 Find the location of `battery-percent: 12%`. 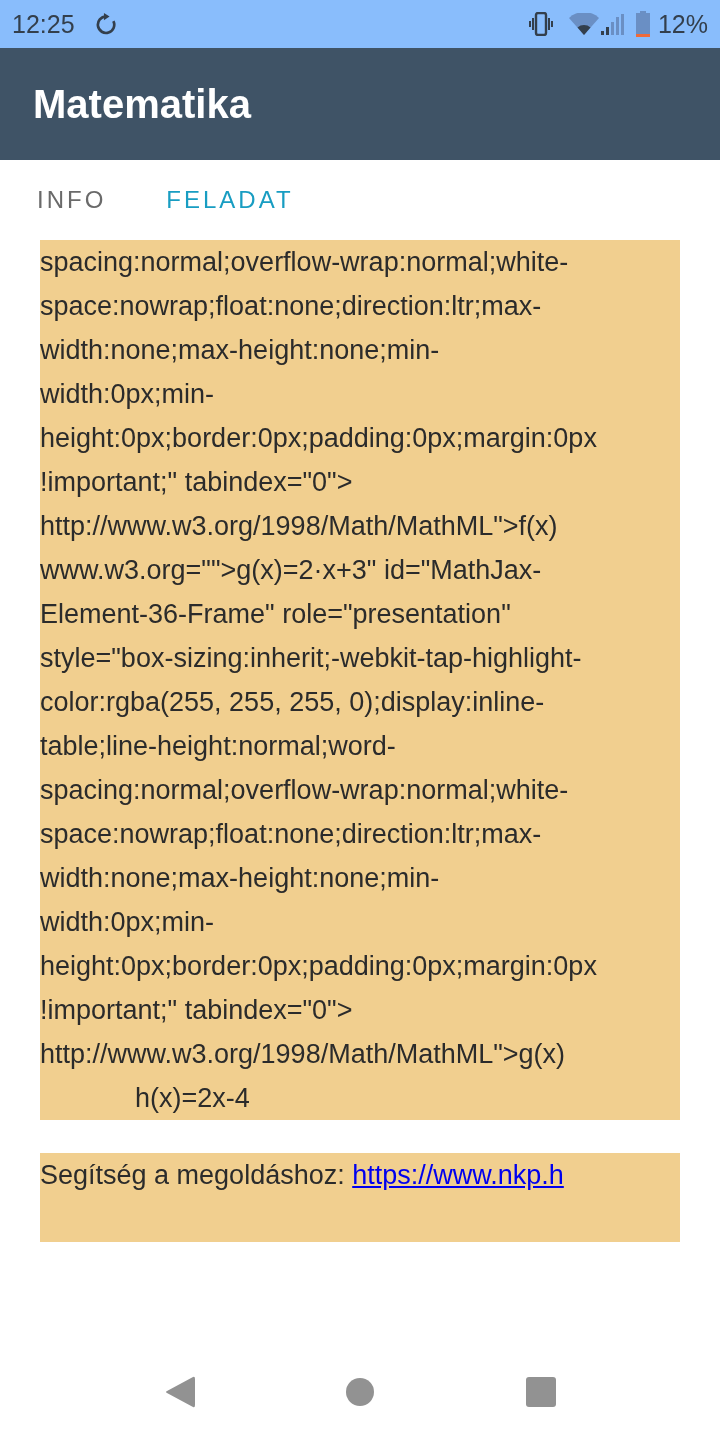

battery-percent: 12% is located at coordinates (682, 24).